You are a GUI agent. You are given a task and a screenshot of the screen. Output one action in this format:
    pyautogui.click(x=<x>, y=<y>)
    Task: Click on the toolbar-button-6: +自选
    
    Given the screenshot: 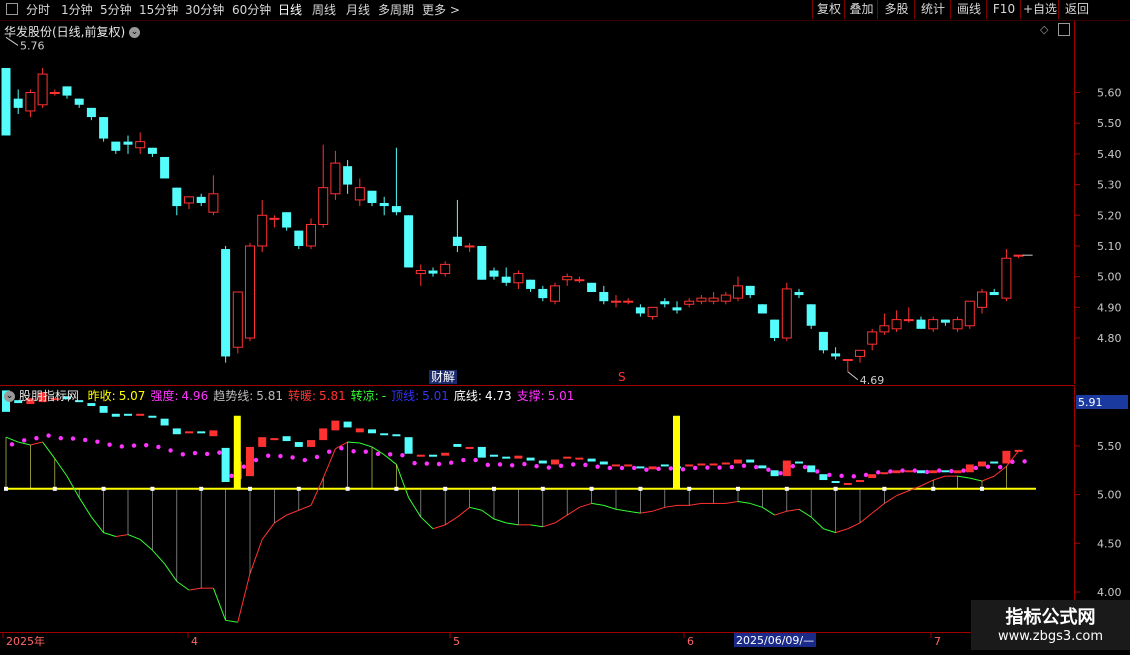 What is the action you would take?
    pyautogui.click(x=1039, y=9)
    